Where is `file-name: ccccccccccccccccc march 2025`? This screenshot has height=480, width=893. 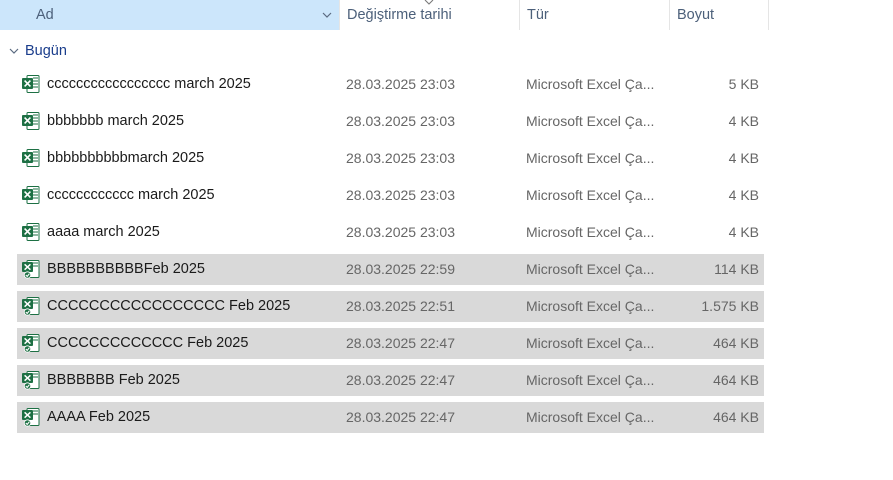
file-name: ccccccccccccccccc march 2025 is located at coordinates (149, 84).